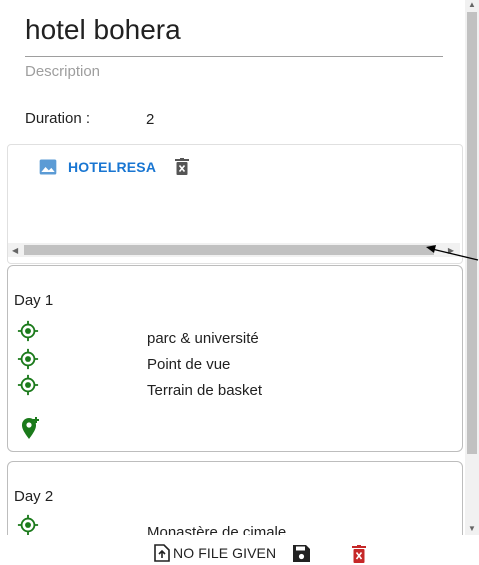  What do you see at coordinates (235, 498) in the screenshot?
I see `day-card: Day 2 Monastère de cimale` at bounding box center [235, 498].